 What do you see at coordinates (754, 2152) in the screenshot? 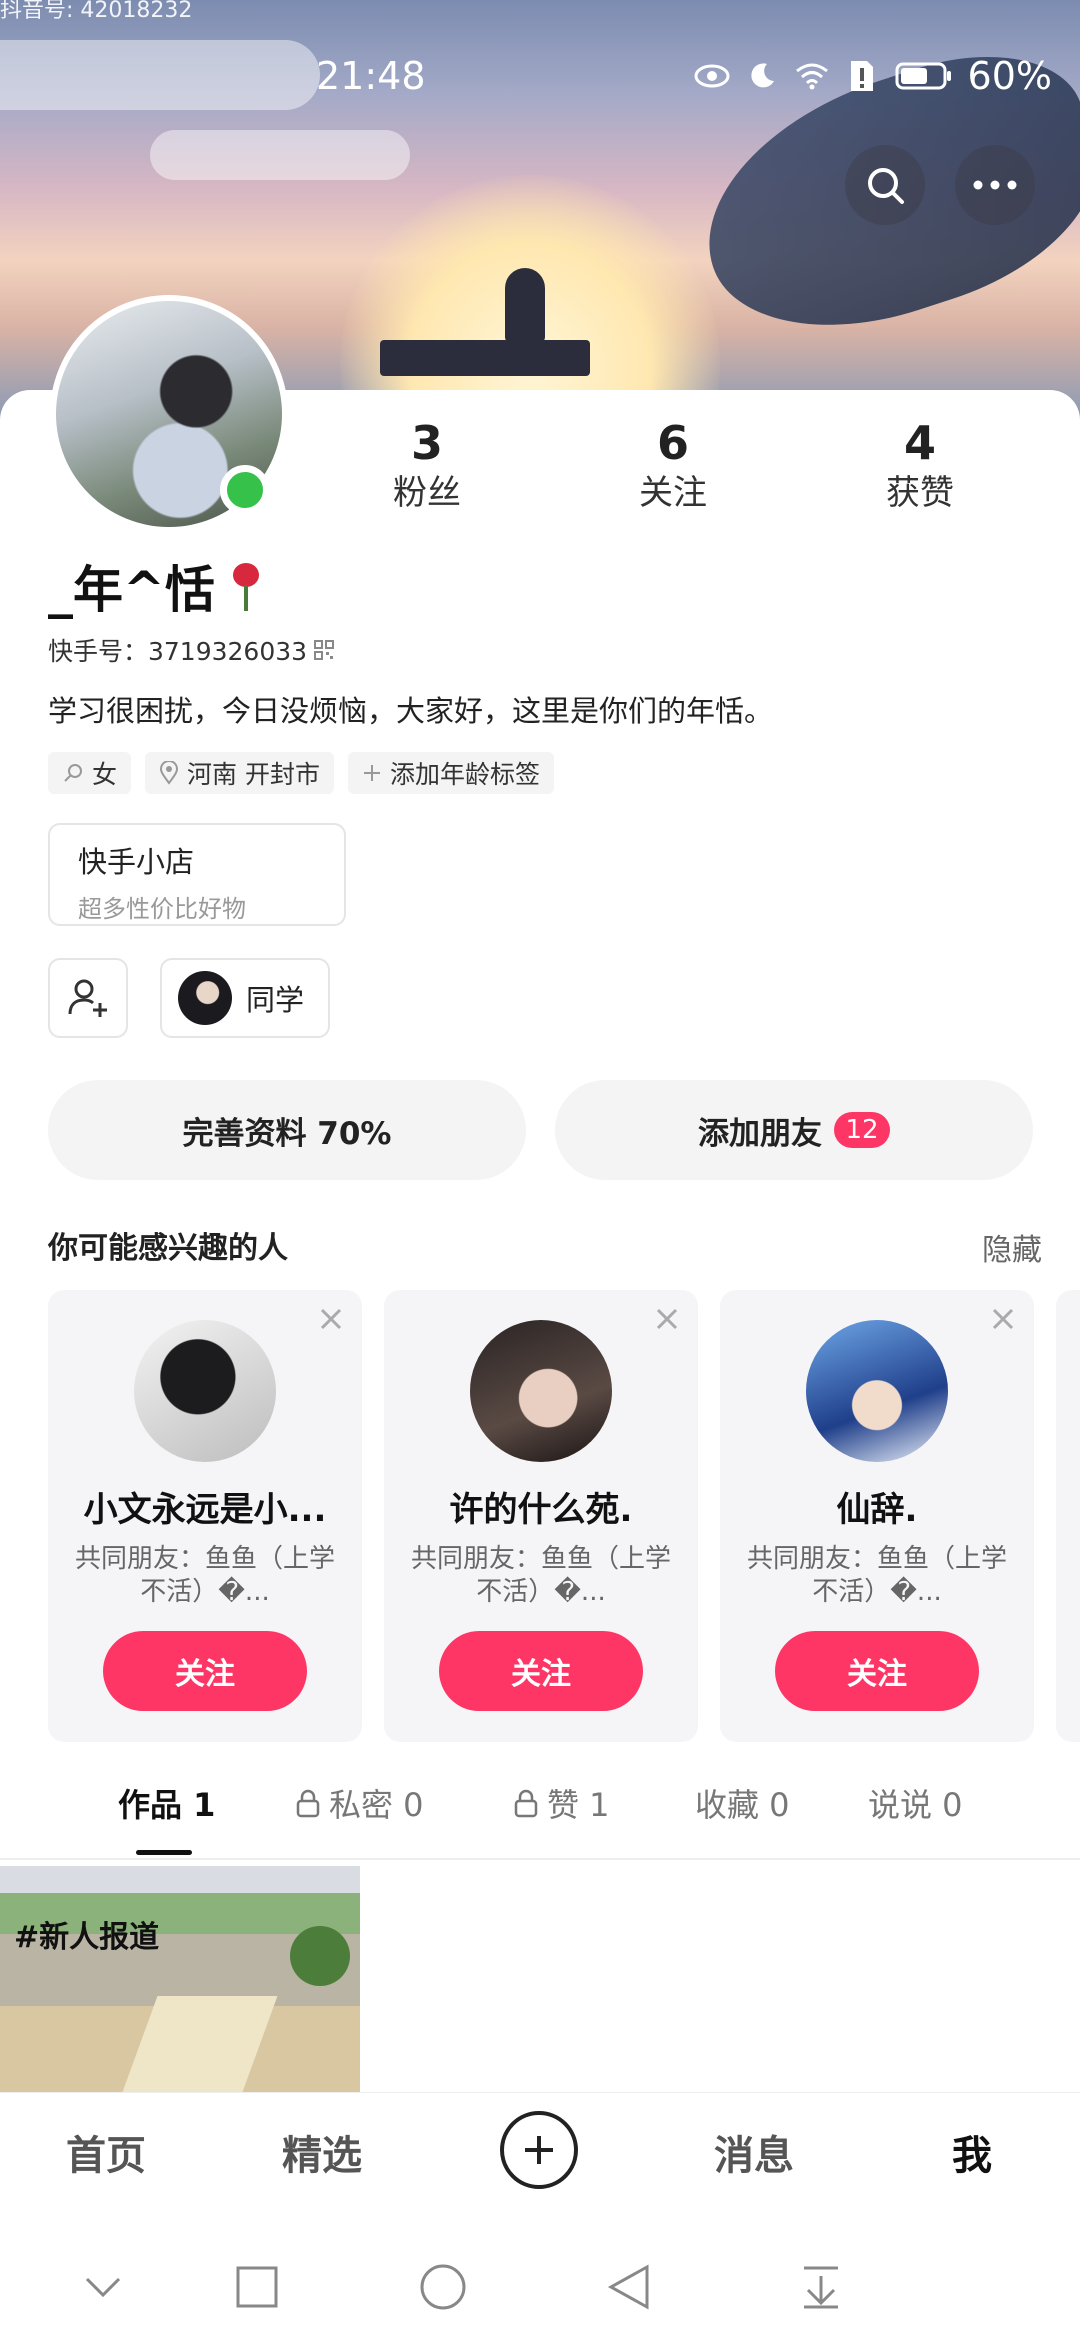
I see `nav-messages: 消息` at bounding box center [754, 2152].